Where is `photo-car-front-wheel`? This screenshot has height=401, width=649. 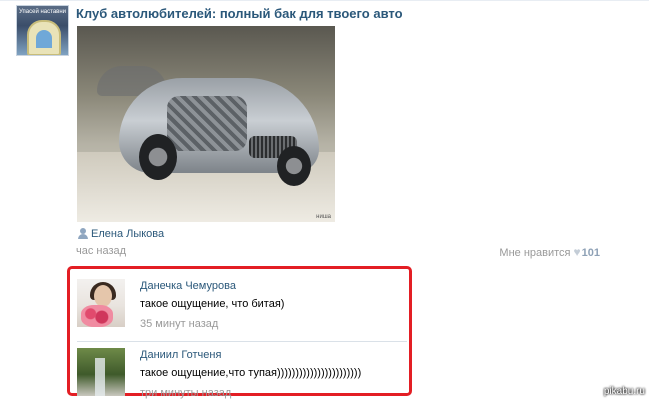 photo-car-front-wheel is located at coordinates (294, 166).